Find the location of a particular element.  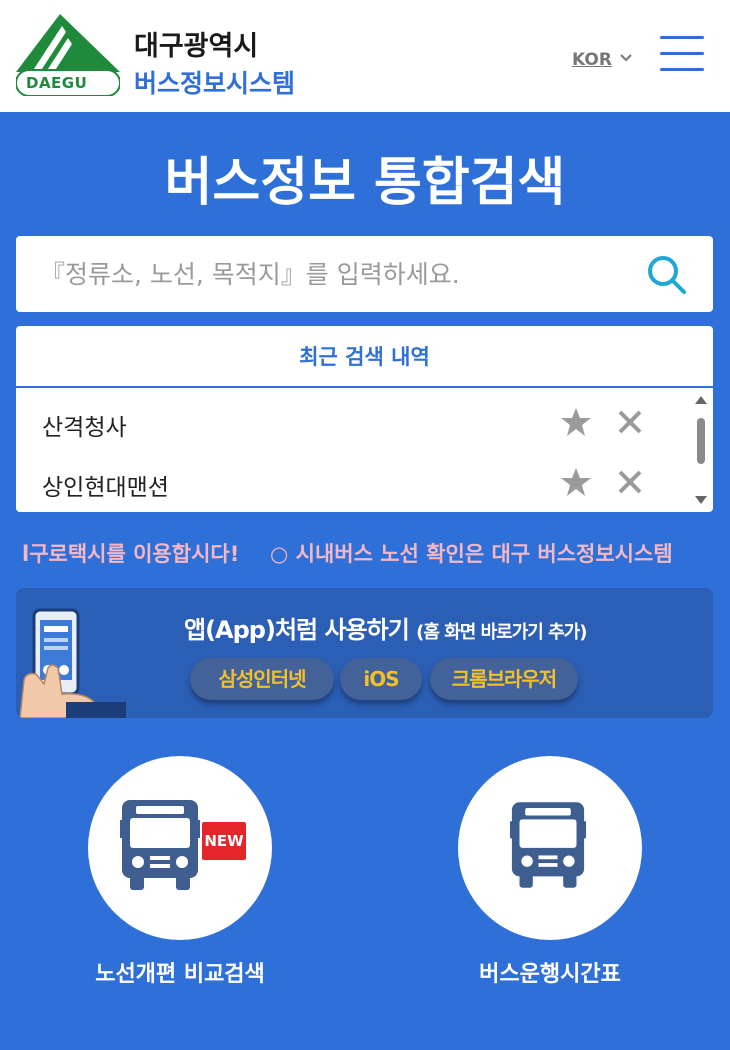

recent-item: 산격청사 is located at coordinates (364, 423).